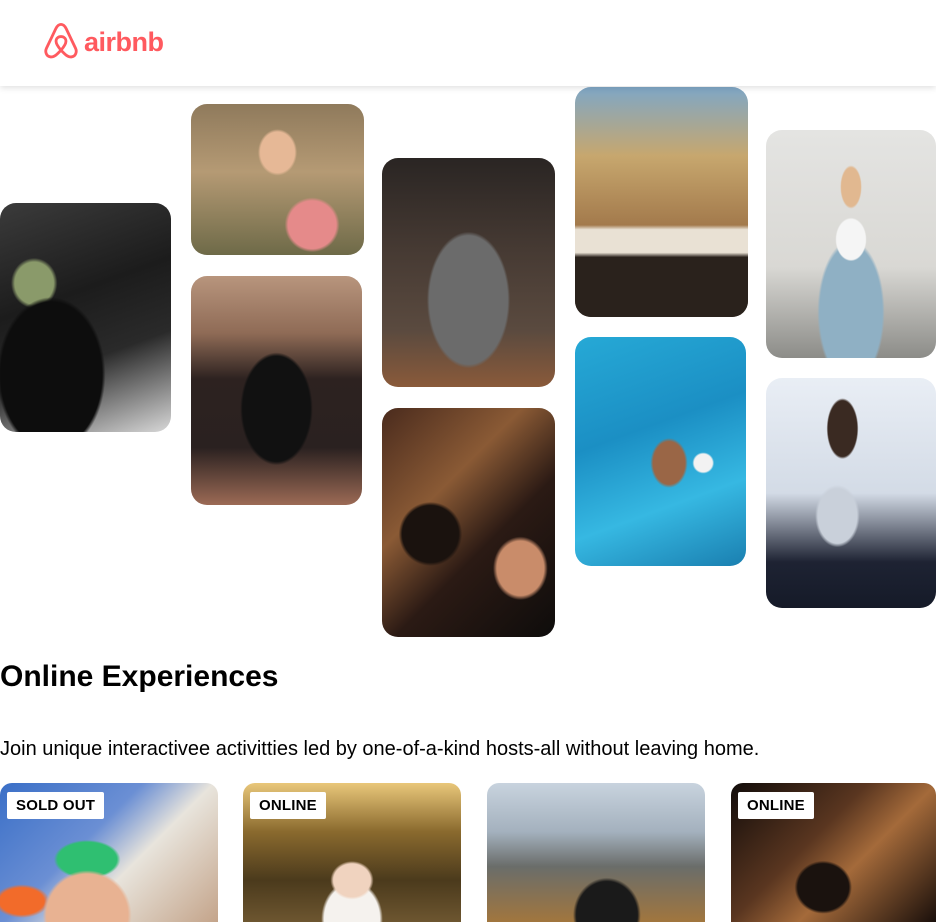 This screenshot has height=922, width=936. What do you see at coordinates (124, 41) in the screenshot?
I see `logo-text: airbnb` at bounding box center [124, 41].